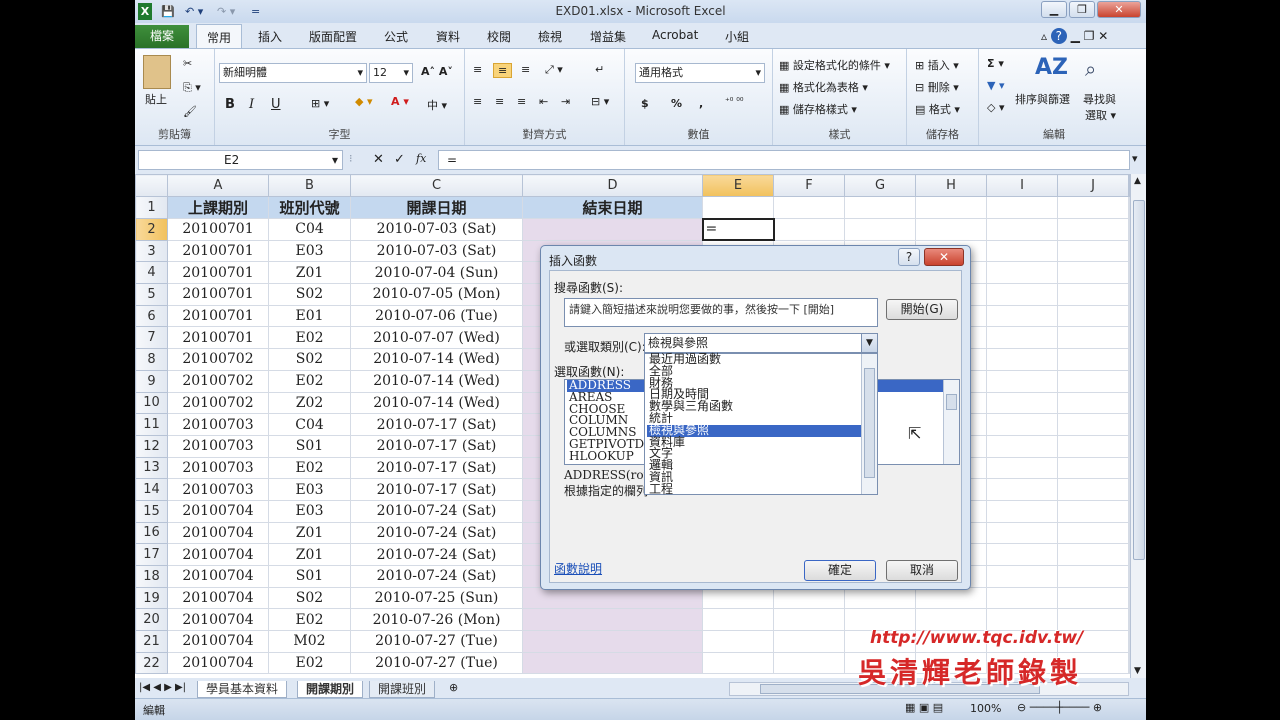 The width and height of the screenshot is (1280, 720). Describe the element at coordinates (951, 422) in the screenshot. I see `function-list-scrollbar` at that location.